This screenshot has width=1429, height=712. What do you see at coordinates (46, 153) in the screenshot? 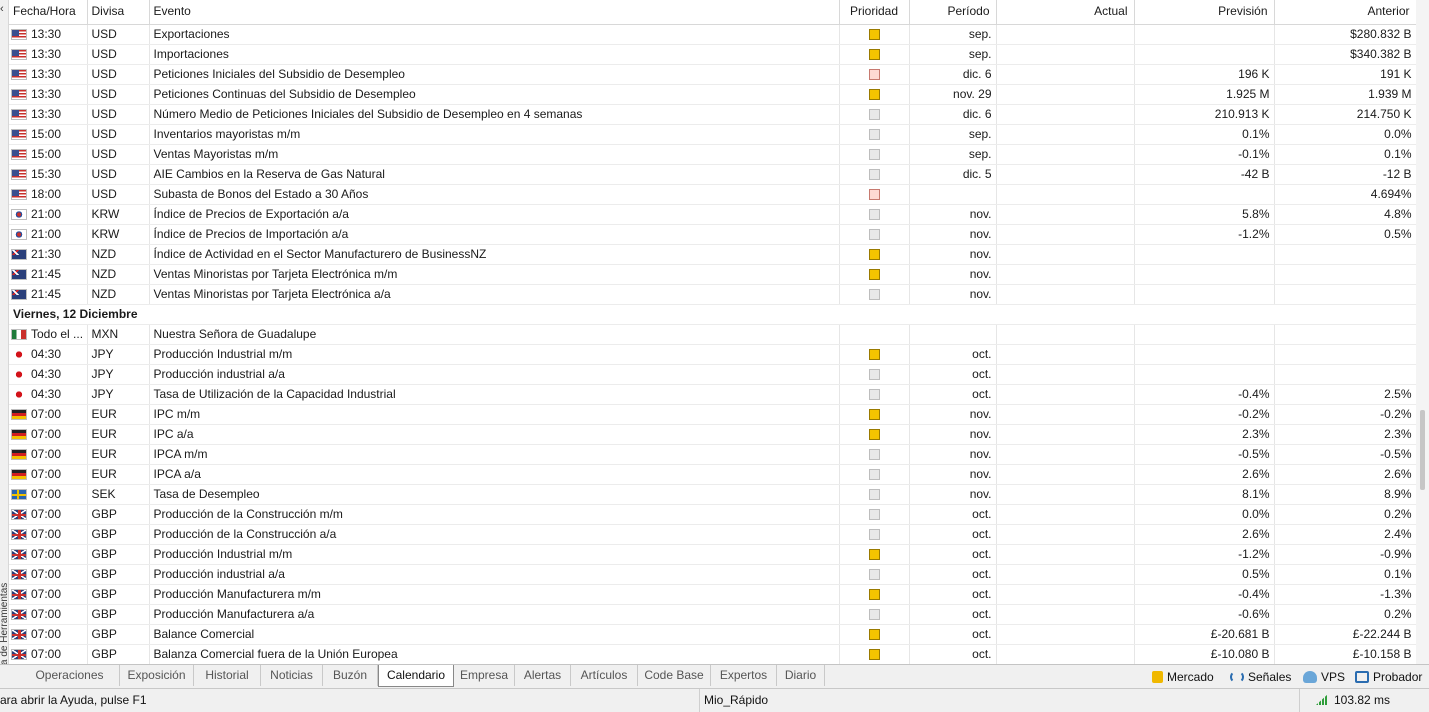
I see `time-text: 15:00` at bounding box center [46, 153].